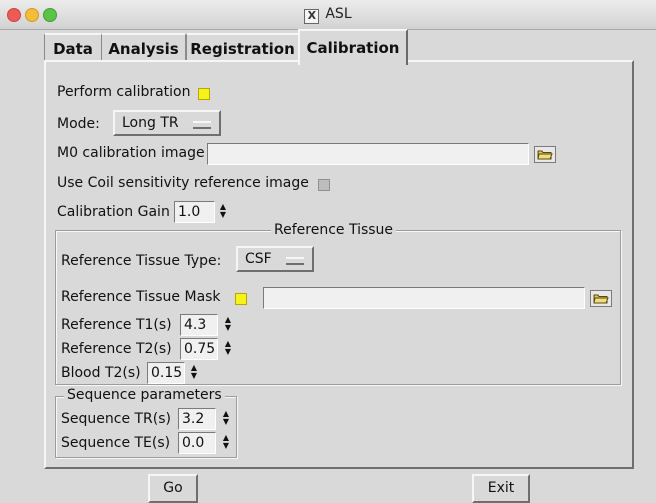 This screenshot has height=503, width=656. I want to click on reference-tissue-type-dropdown: CSF, so click(275, 259).